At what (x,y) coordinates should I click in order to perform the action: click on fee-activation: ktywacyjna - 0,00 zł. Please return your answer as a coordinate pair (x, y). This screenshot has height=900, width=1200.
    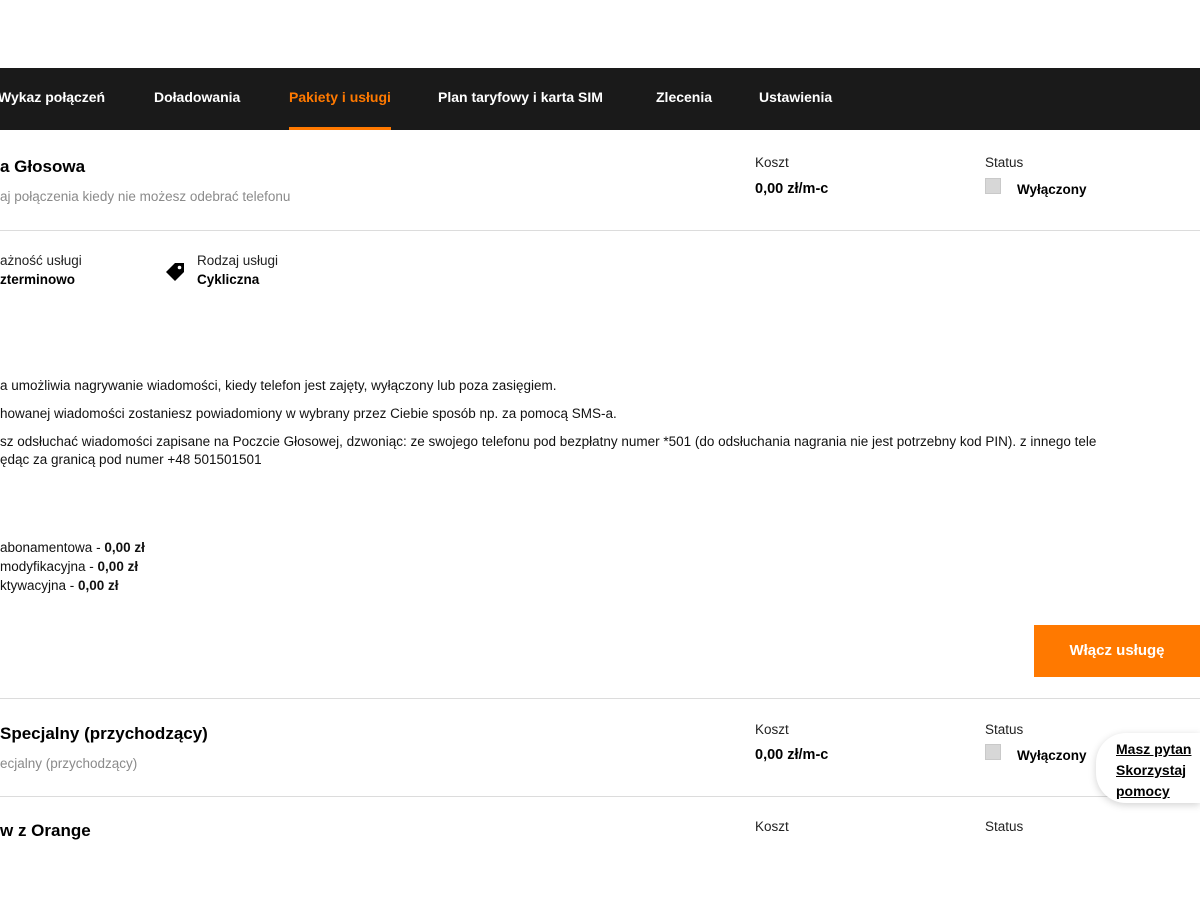
    Looking at the image, I should click on (59, 585).